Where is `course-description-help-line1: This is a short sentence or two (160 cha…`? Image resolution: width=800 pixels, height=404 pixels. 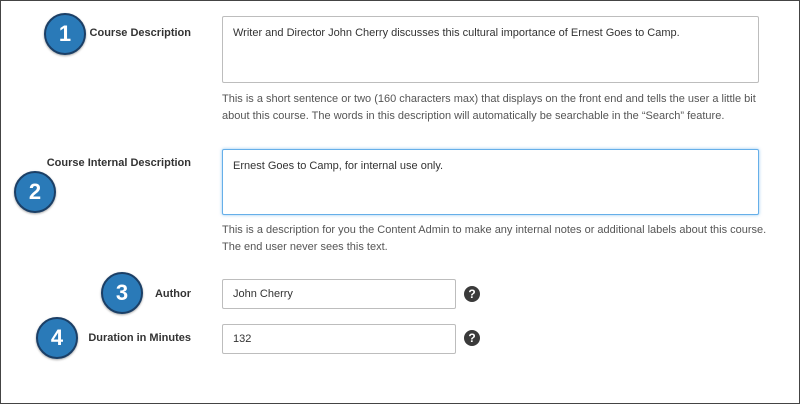
course-description-help-line1: This is a short sentence or two (160 cha… is located at coordinates (489, 99).